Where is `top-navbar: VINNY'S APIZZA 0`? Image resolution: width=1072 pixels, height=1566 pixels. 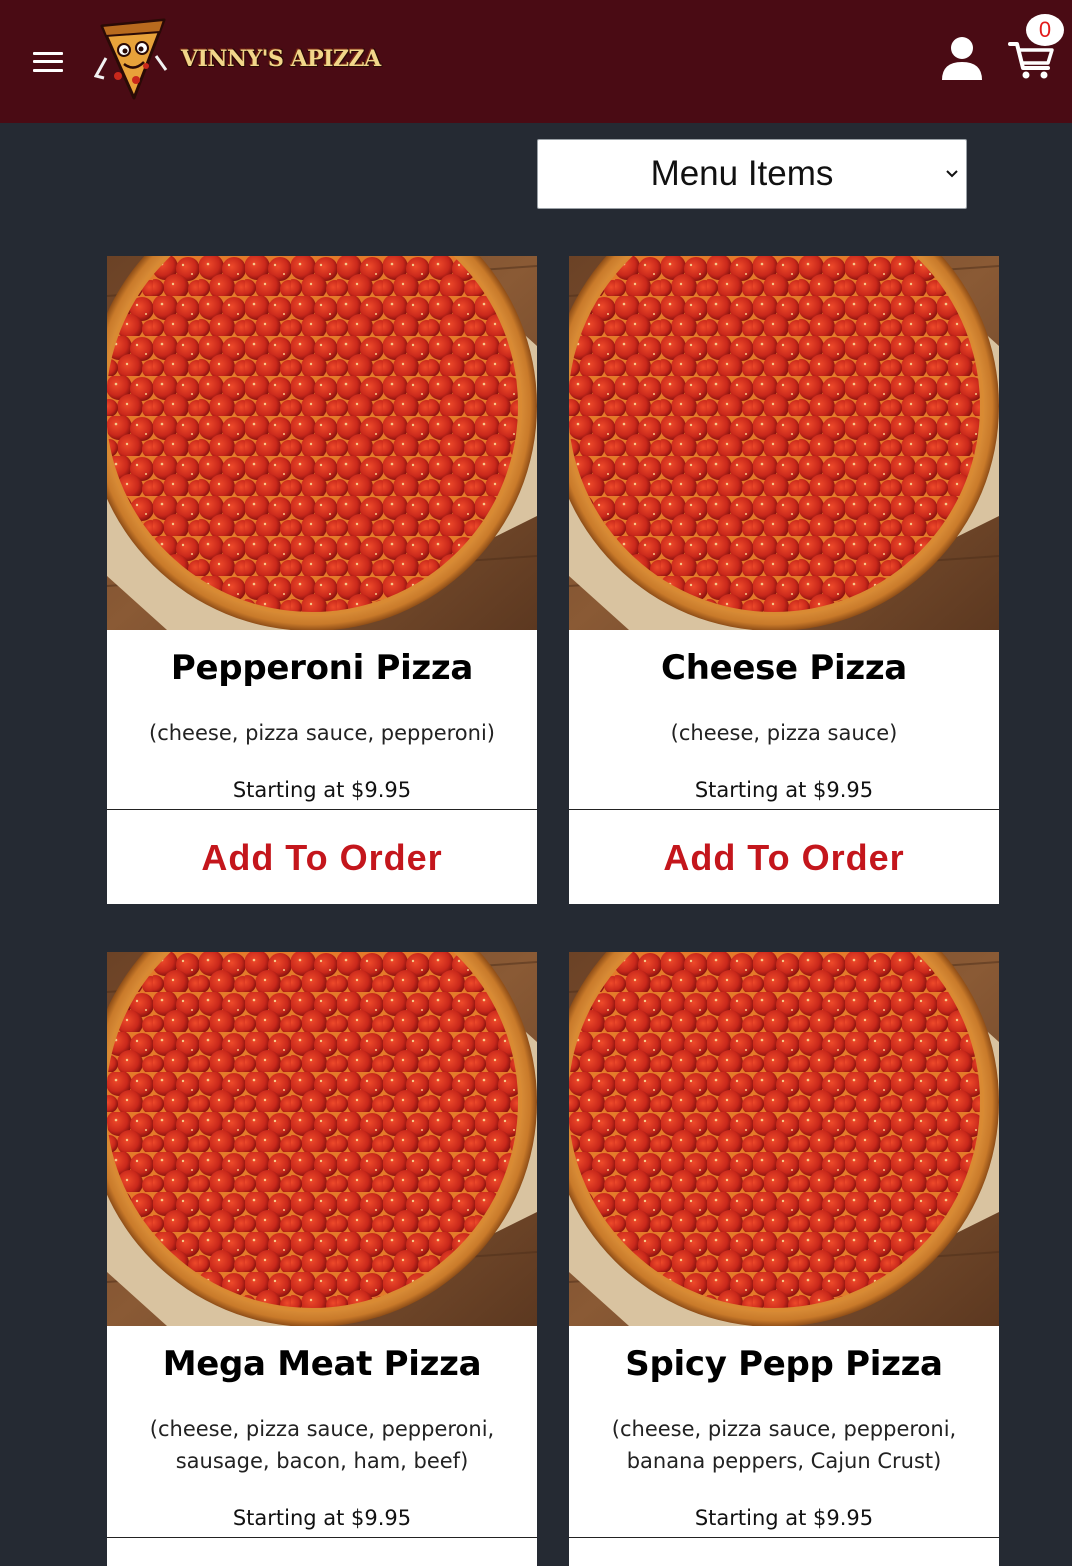
top-navbar: VINNY'S APIZZA 0 is located at coordinates (536, 61).